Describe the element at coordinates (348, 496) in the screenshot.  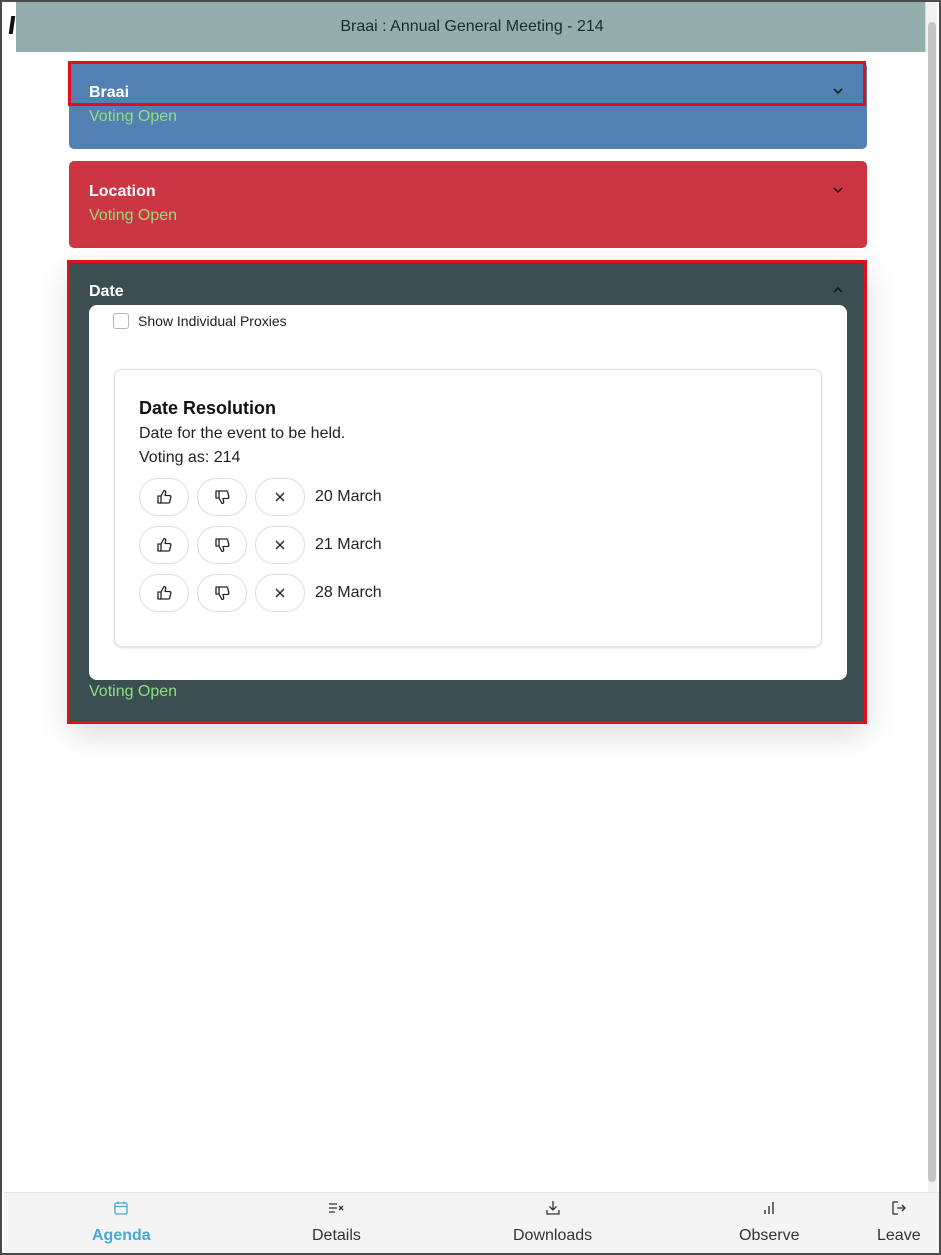
I see `vote-option-label: 20 March` at that location.